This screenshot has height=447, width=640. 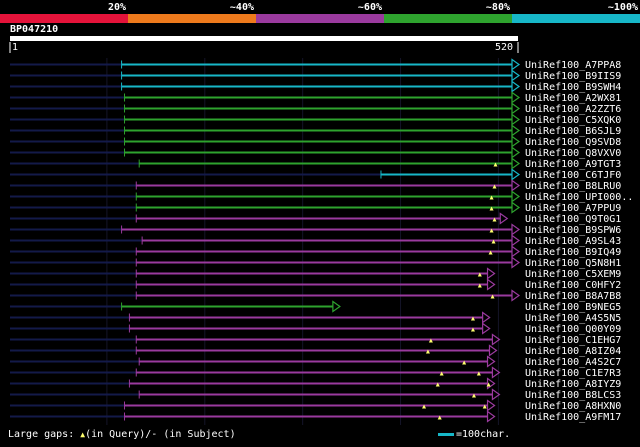 I want to click on hit-label: UniRef100_C5XQK0, so click(x=573, y=120).